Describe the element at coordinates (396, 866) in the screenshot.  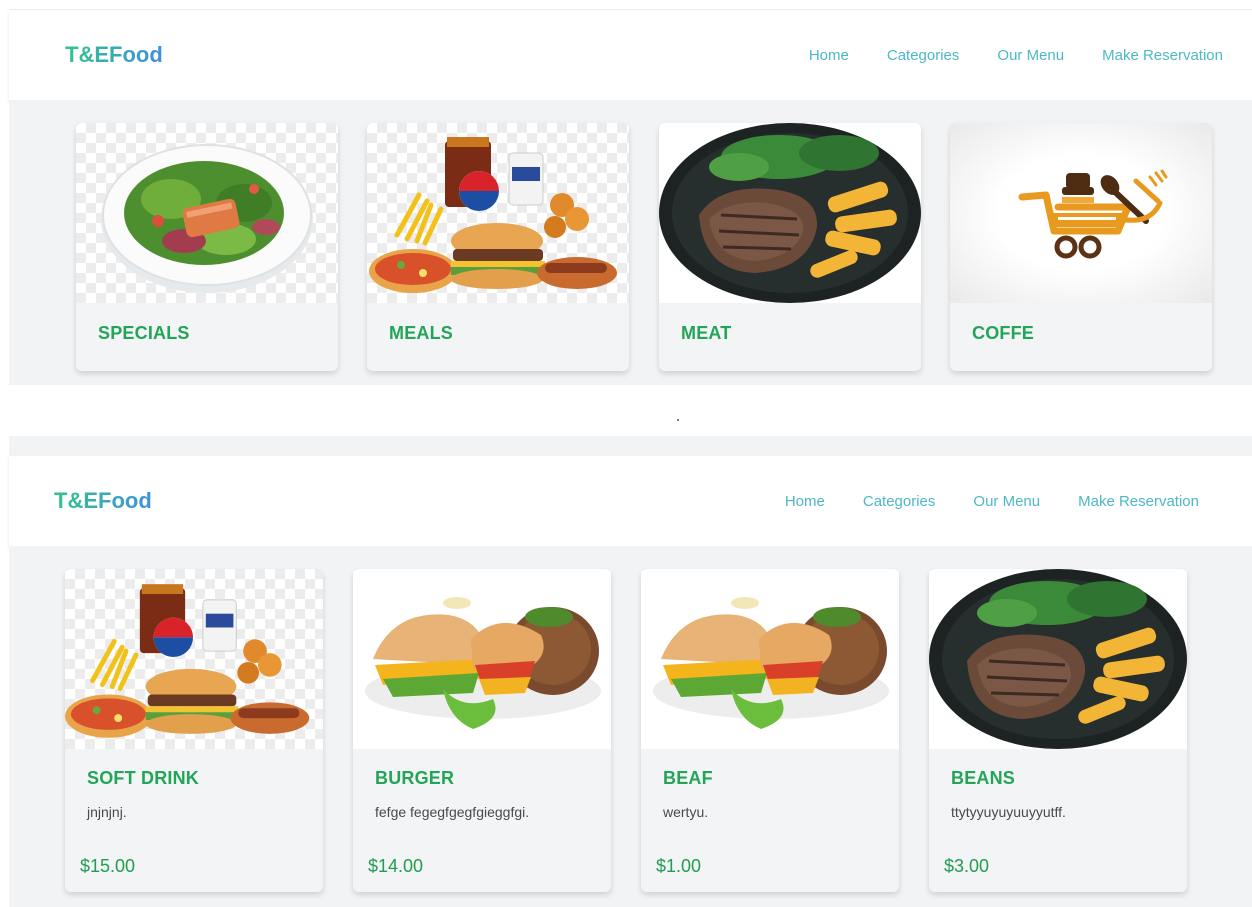
I see `card-price: $14.00` at that location.